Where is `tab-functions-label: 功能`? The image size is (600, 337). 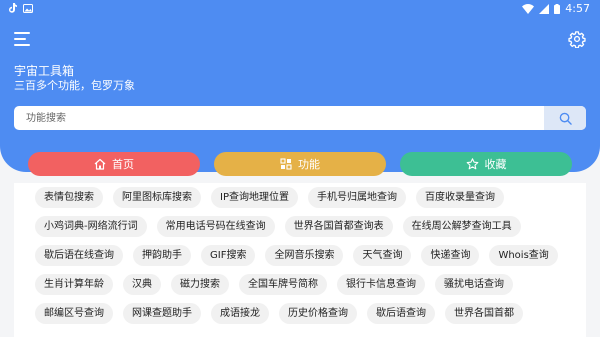
tab-functions-label: 功能 is located at coordinates (309, 164).